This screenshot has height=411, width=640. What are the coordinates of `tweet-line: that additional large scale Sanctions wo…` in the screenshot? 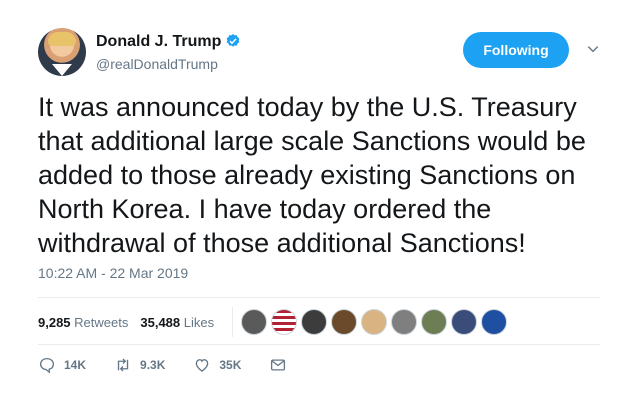 It's located at (312, 141).